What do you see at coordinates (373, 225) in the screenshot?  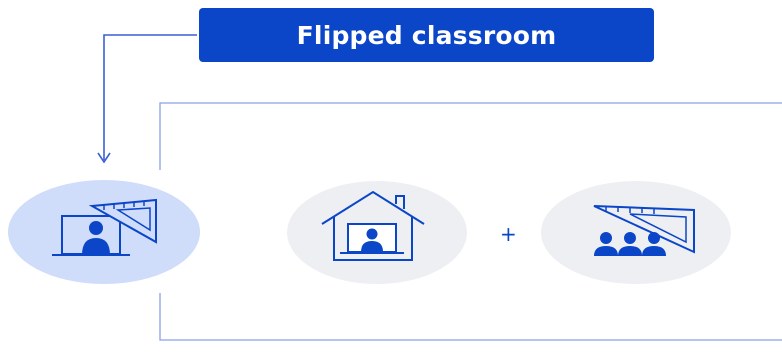 I see `home-laptop-learner-icon` at bounding box center [373, 225].